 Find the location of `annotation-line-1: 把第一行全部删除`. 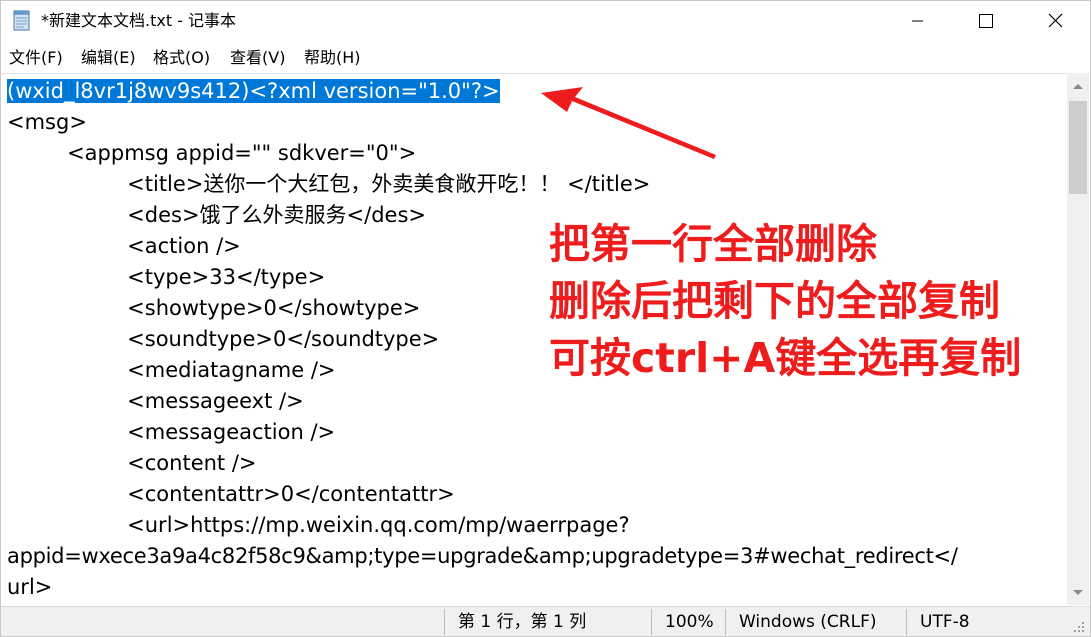

annotation-line-1: 把第一行全部删除 is located at coordinates (713, 244).